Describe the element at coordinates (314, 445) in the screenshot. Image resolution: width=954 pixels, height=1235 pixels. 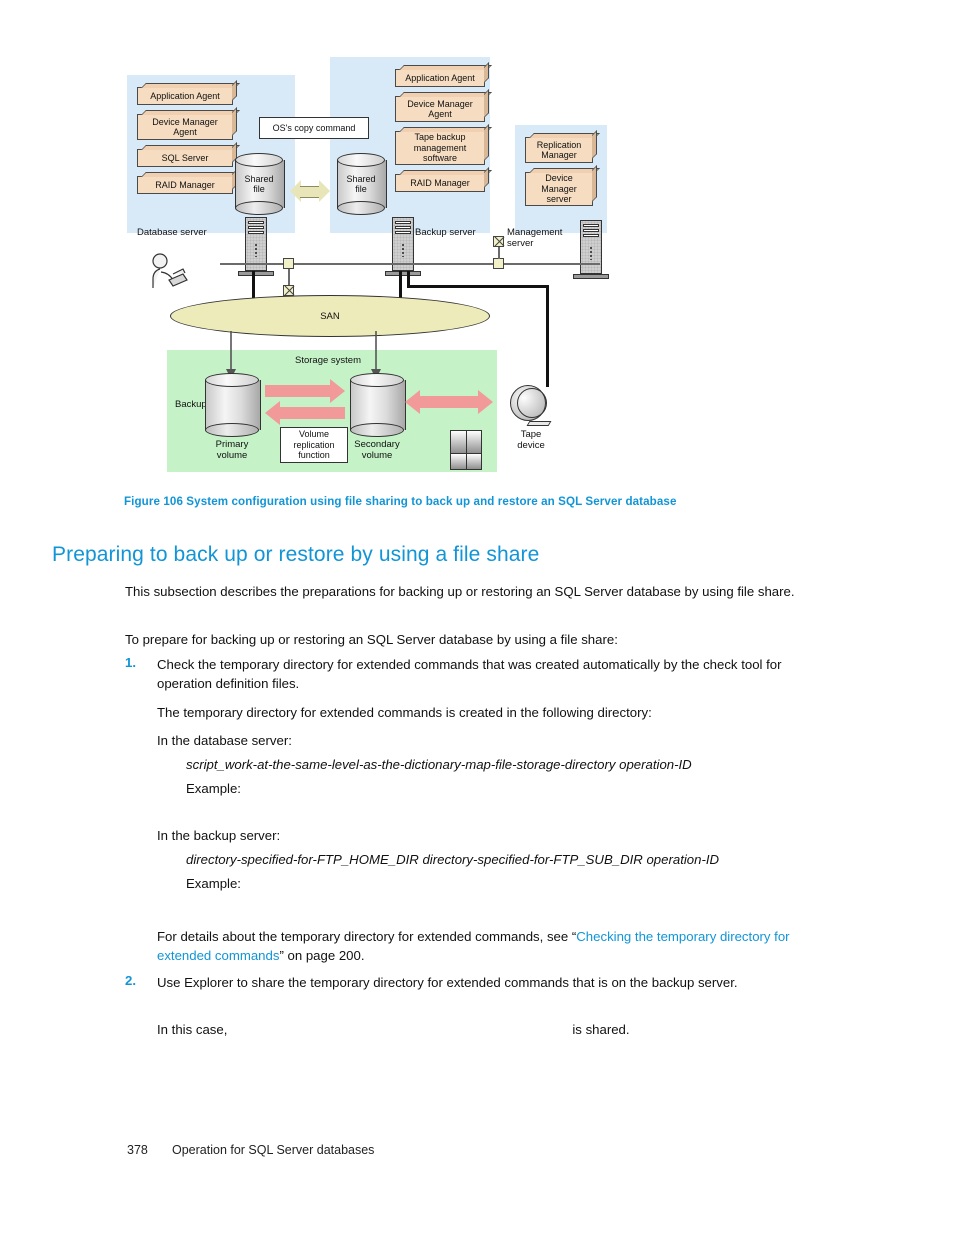
I see `volume-replication-function-box: Volume replication function` at that location.